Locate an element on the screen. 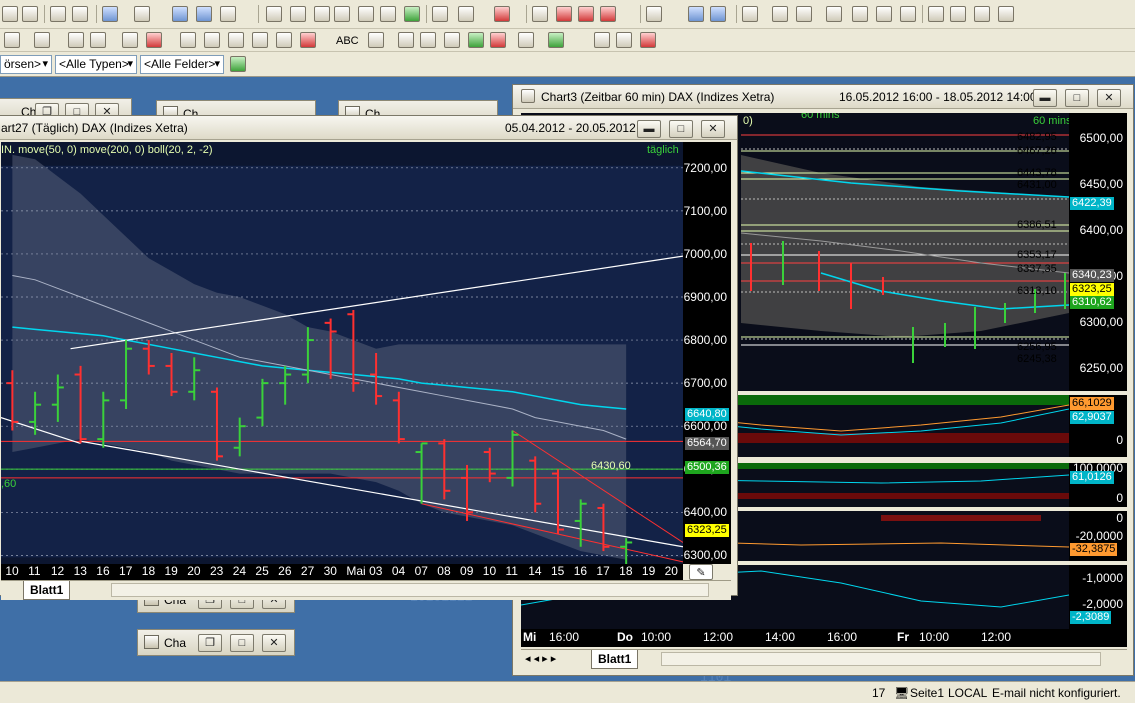  paste-icon is located at coordinates (30, 14).